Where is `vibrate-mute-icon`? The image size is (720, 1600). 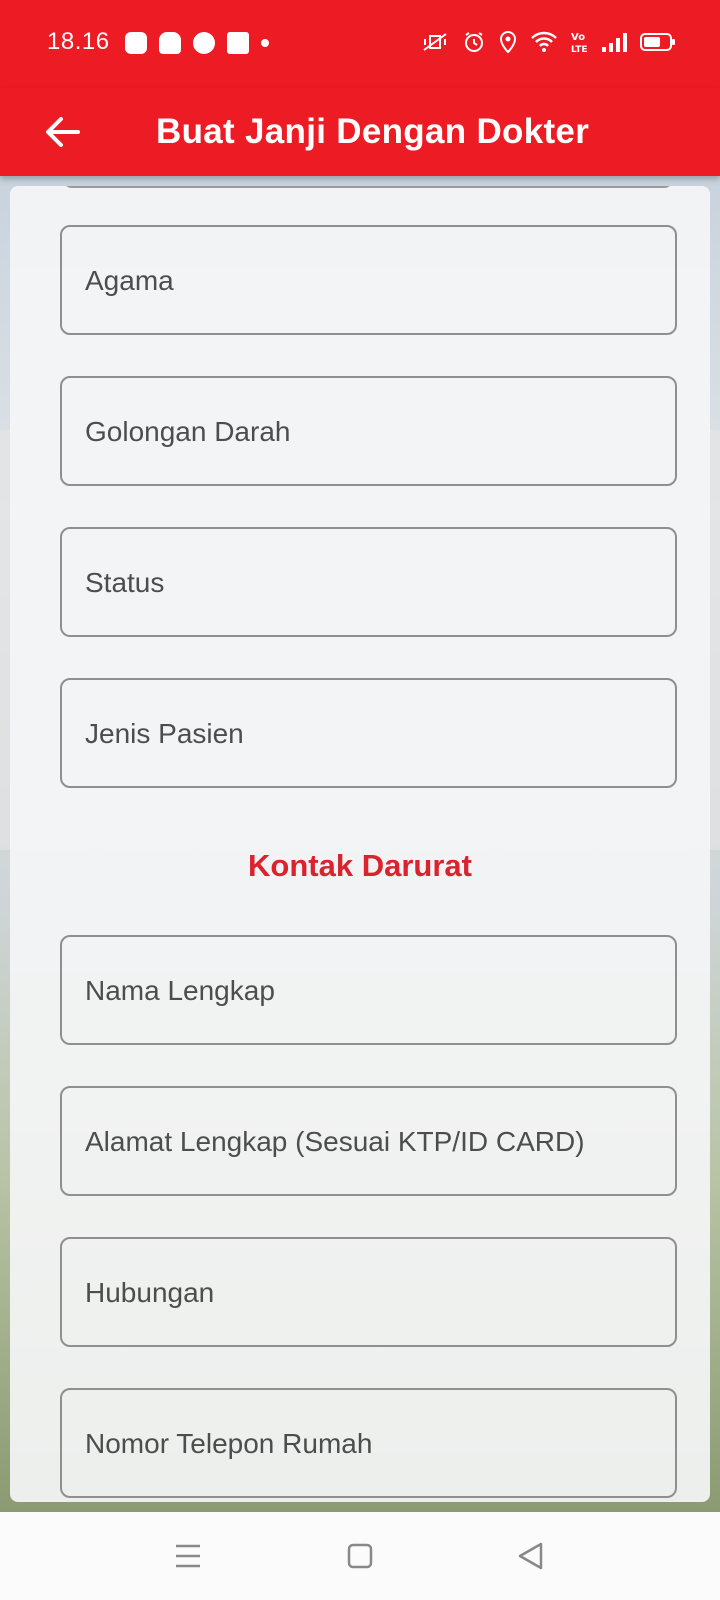
vibrate-mute-icon is located at coordinates (435, 42).